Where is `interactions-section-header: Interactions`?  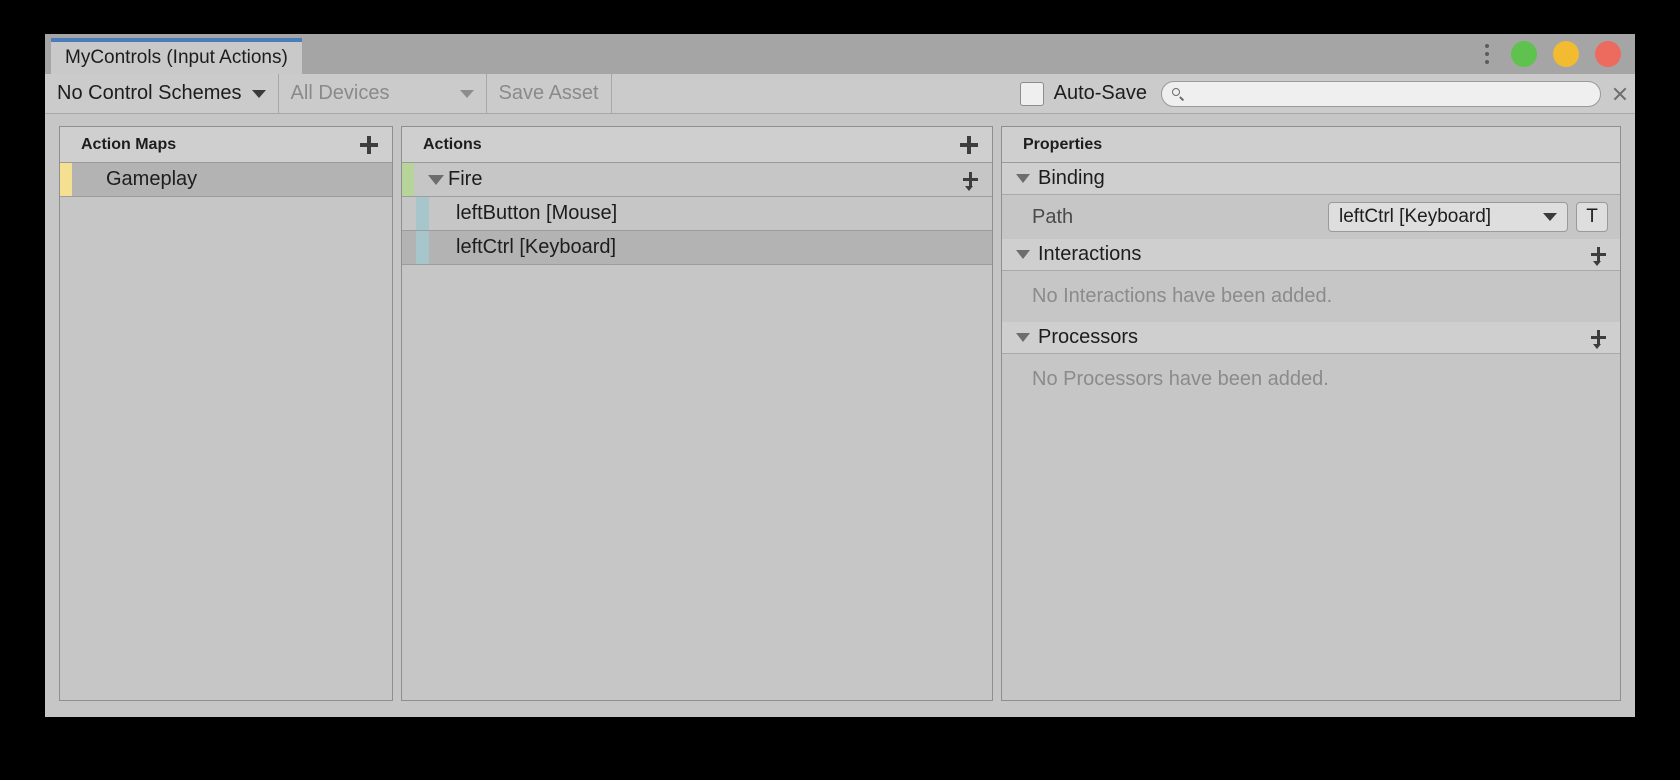 interactions-section-header: Interactions is located at coordinates (1311, 255).